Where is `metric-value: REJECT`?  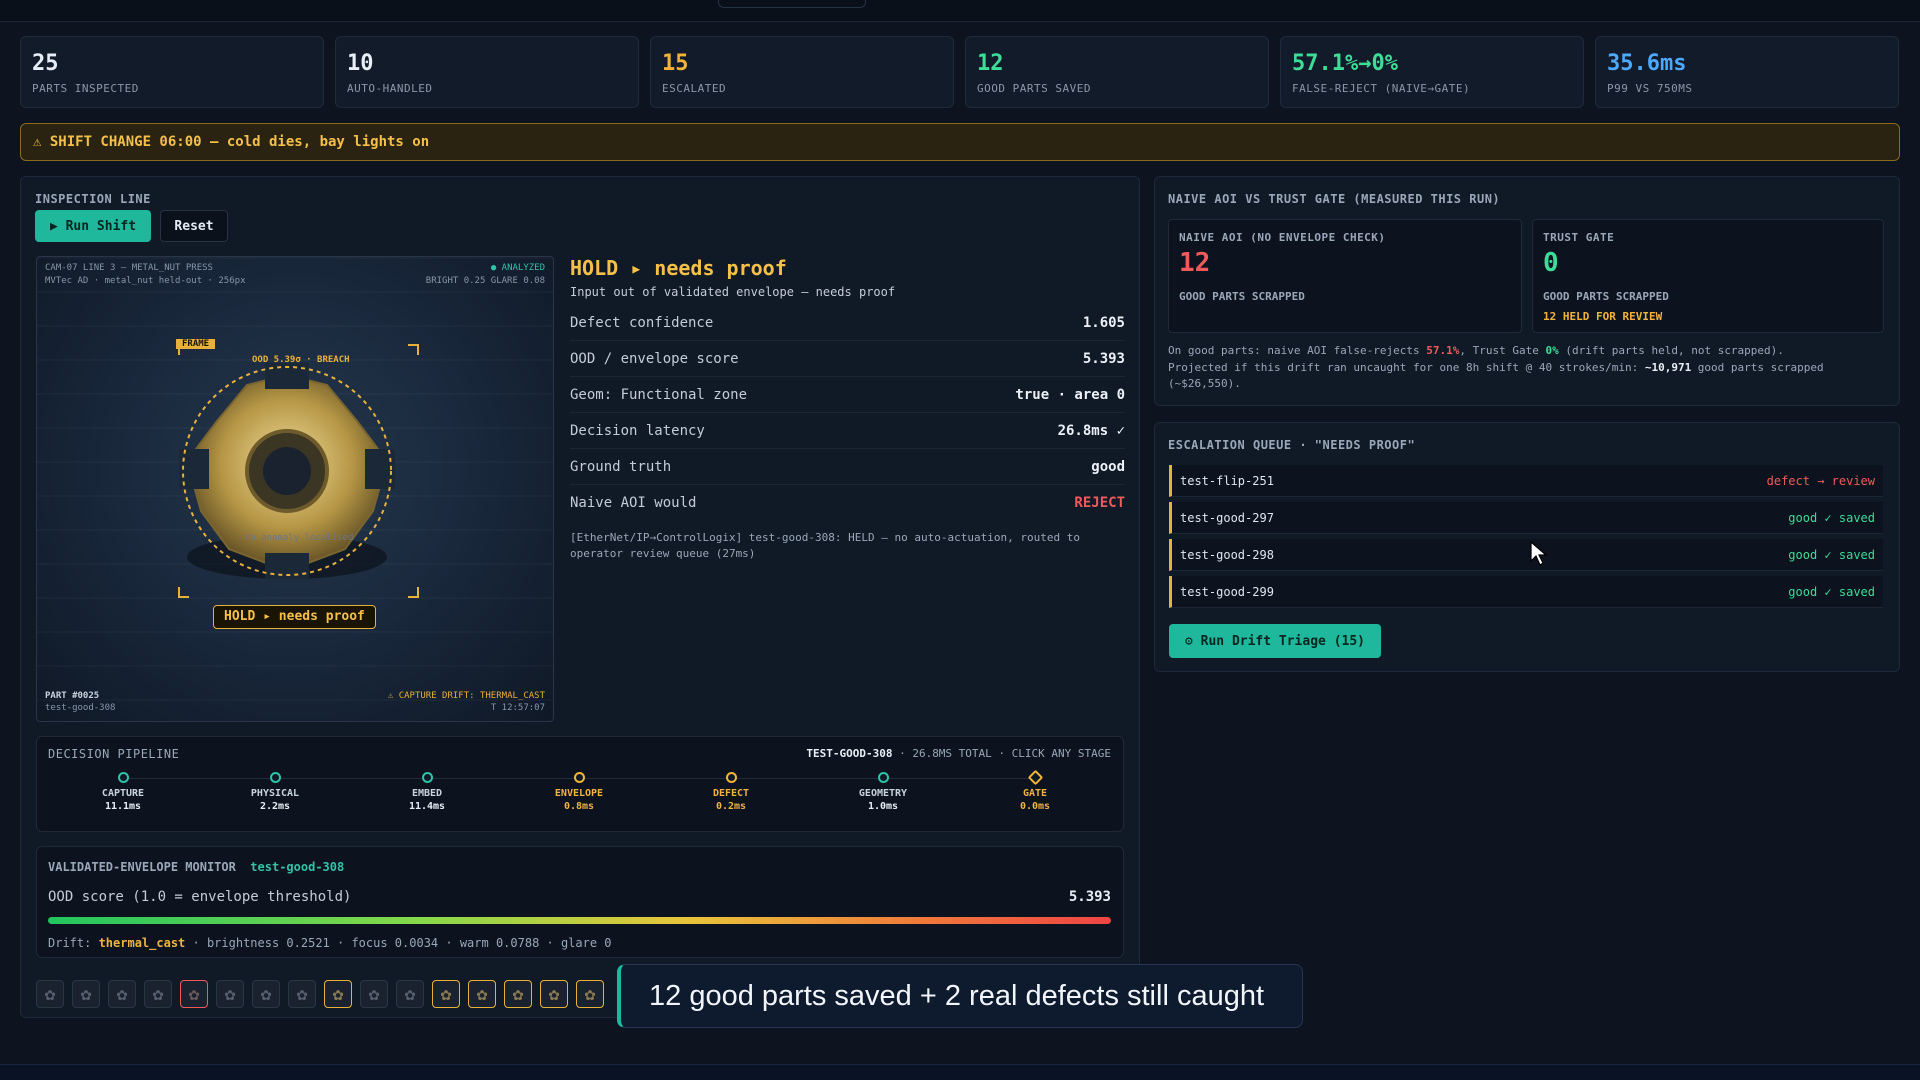 metric-value: REJECT is located at coordinates (1099, 503).